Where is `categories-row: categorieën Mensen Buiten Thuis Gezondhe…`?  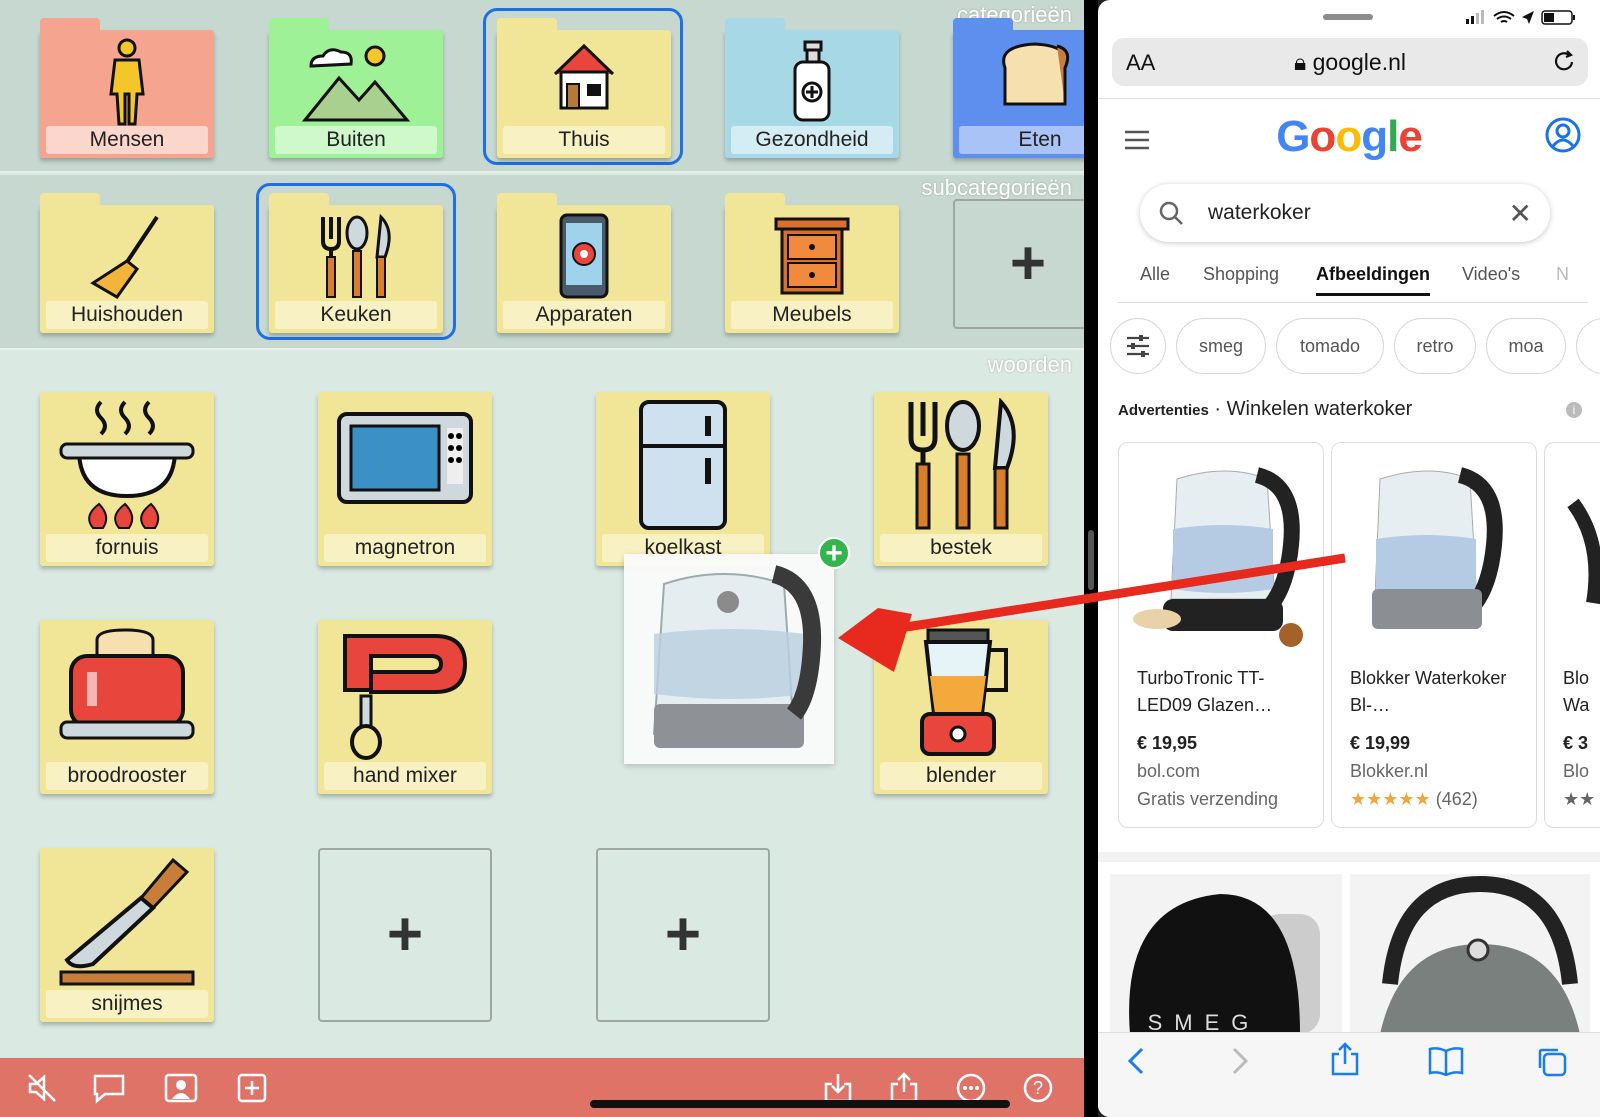 categories-row: categorieën Mensen Buiten Thuis Gezondhe… is located at coordinates (542, 86).